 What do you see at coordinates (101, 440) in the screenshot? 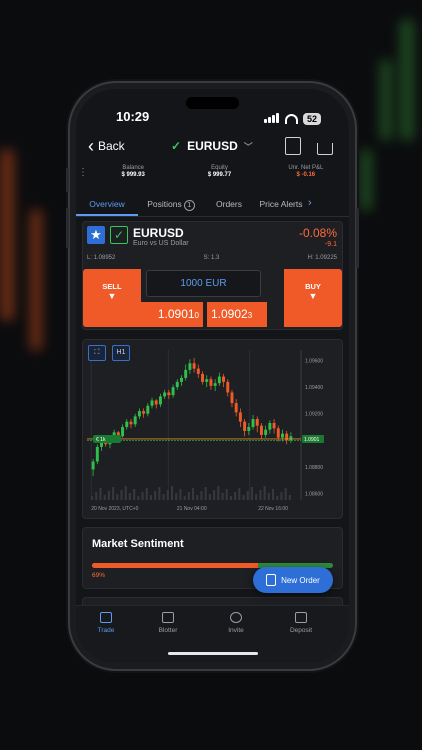
I see `position-marker-label: € 1k` at bounding box center [101, 440].